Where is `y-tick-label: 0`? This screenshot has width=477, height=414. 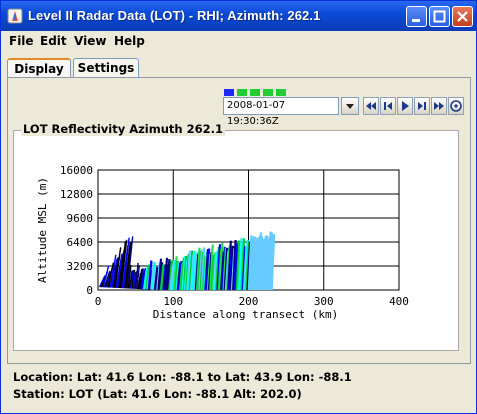 y-tick-label: 0 is located at coordinates (89, 290).